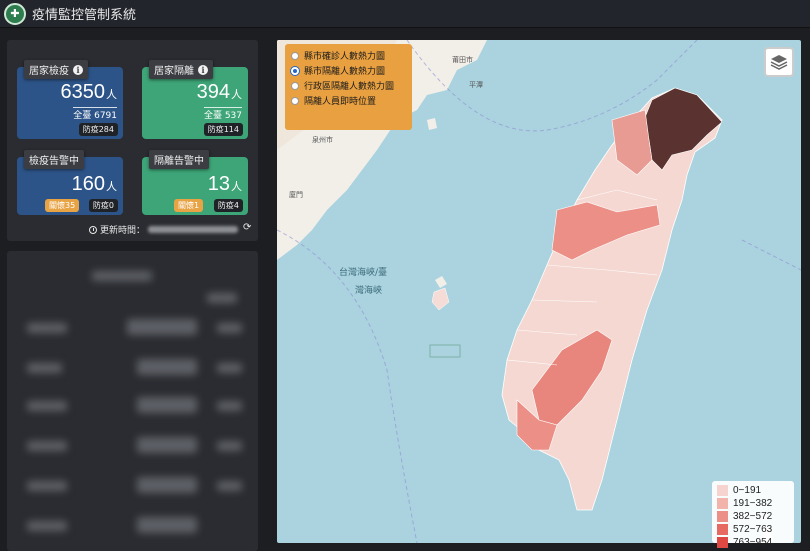 The image size is (810, 551). I want to click on layer-option-label: 縣市確診人數熱力圖, so click(345, 57).